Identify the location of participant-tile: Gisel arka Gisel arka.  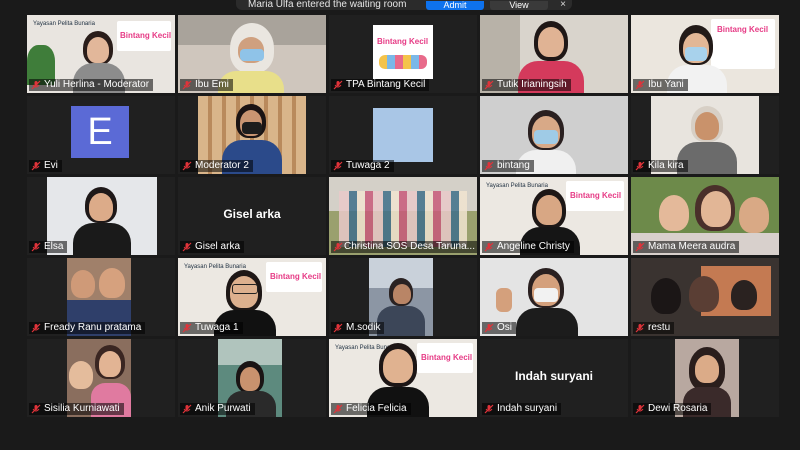
(252, 216).